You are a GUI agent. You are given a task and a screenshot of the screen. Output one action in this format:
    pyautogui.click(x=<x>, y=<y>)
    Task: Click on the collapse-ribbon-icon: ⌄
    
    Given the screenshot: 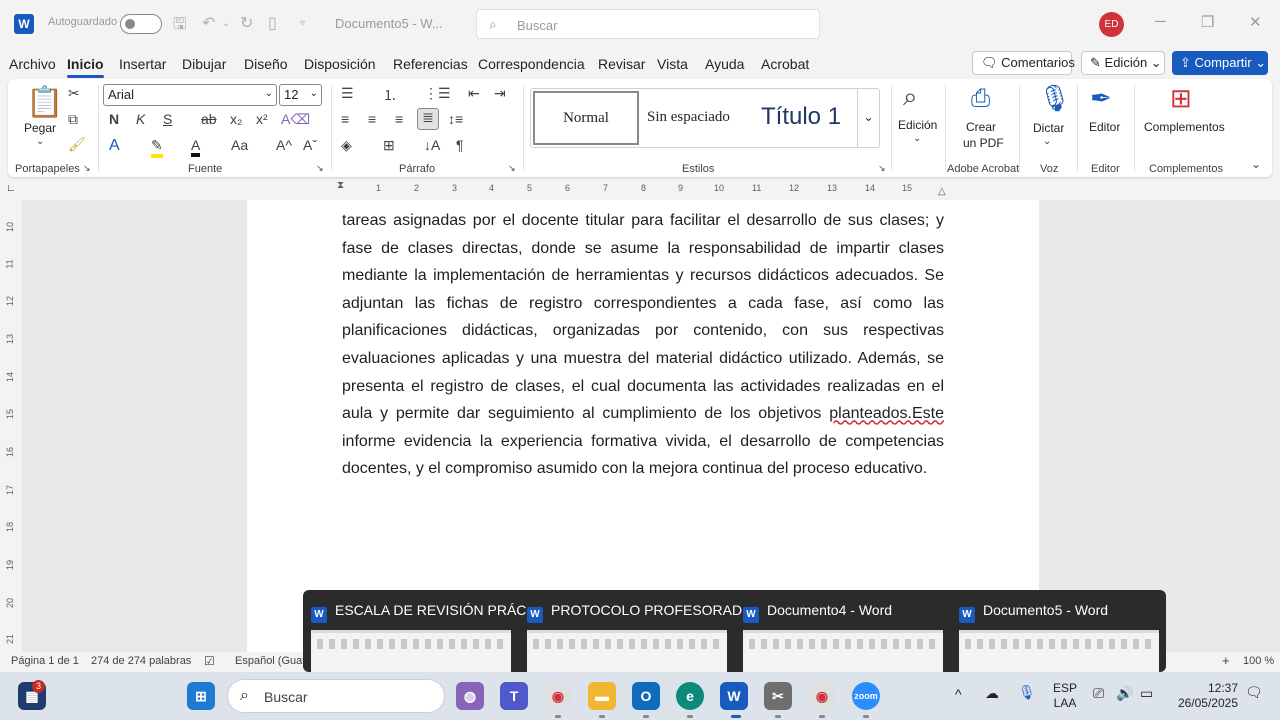 What is the action you would take?
    pyautogui.click(x=1256, y=164)
    